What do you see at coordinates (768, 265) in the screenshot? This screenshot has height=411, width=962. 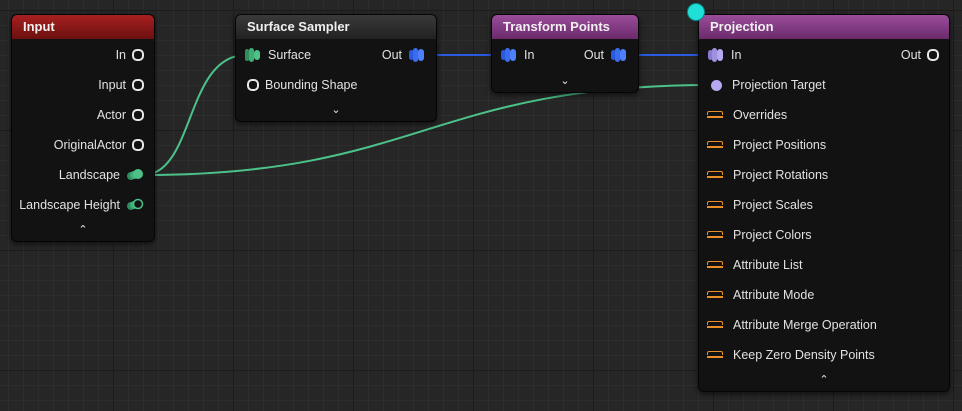 I see `pin-label: Attribute List` at bounding box center [768, 265].